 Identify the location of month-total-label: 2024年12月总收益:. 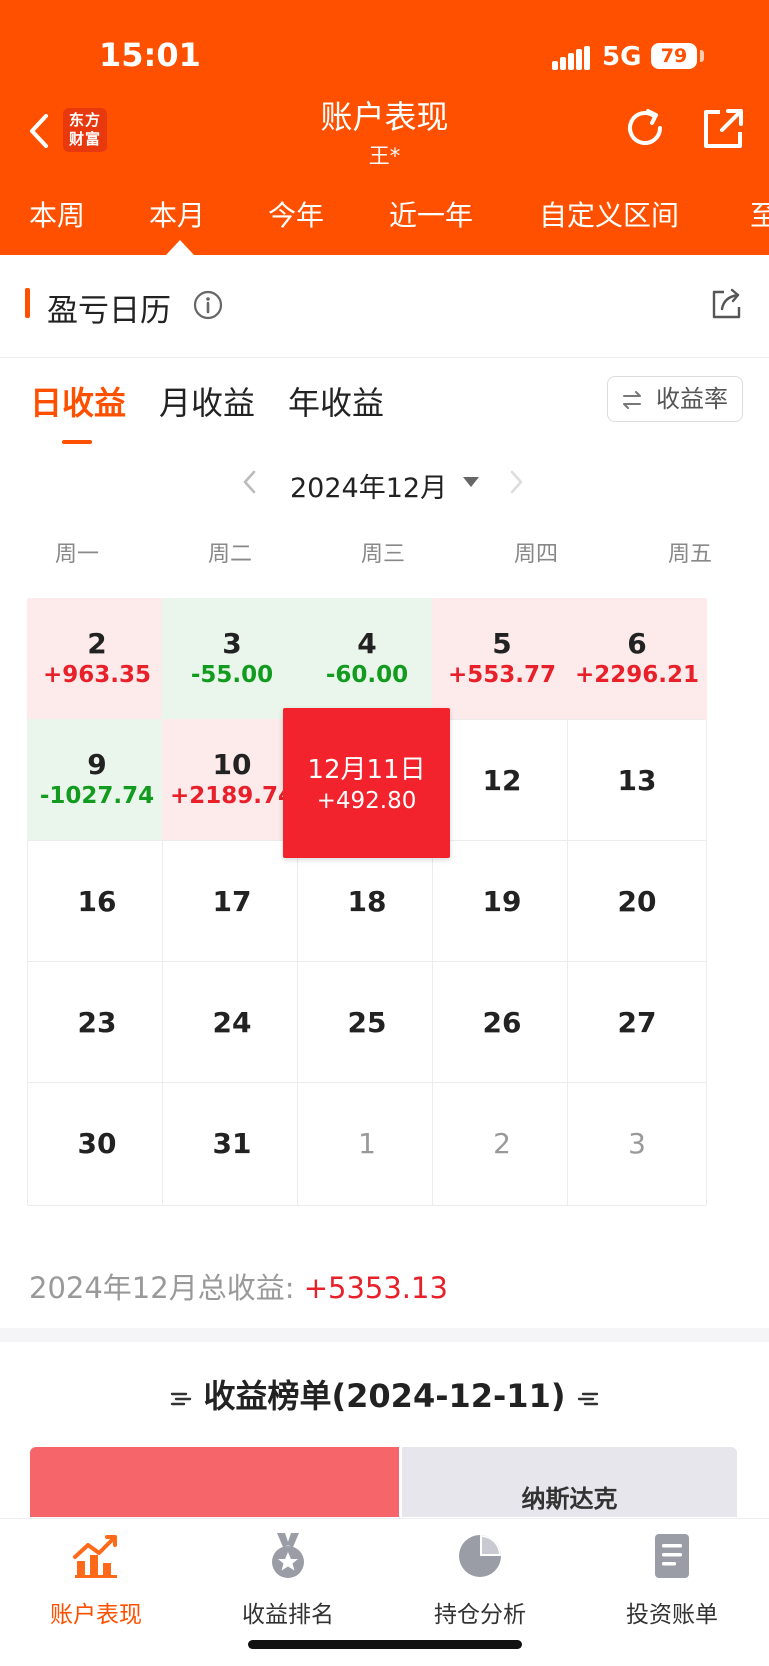
(166, 1288).